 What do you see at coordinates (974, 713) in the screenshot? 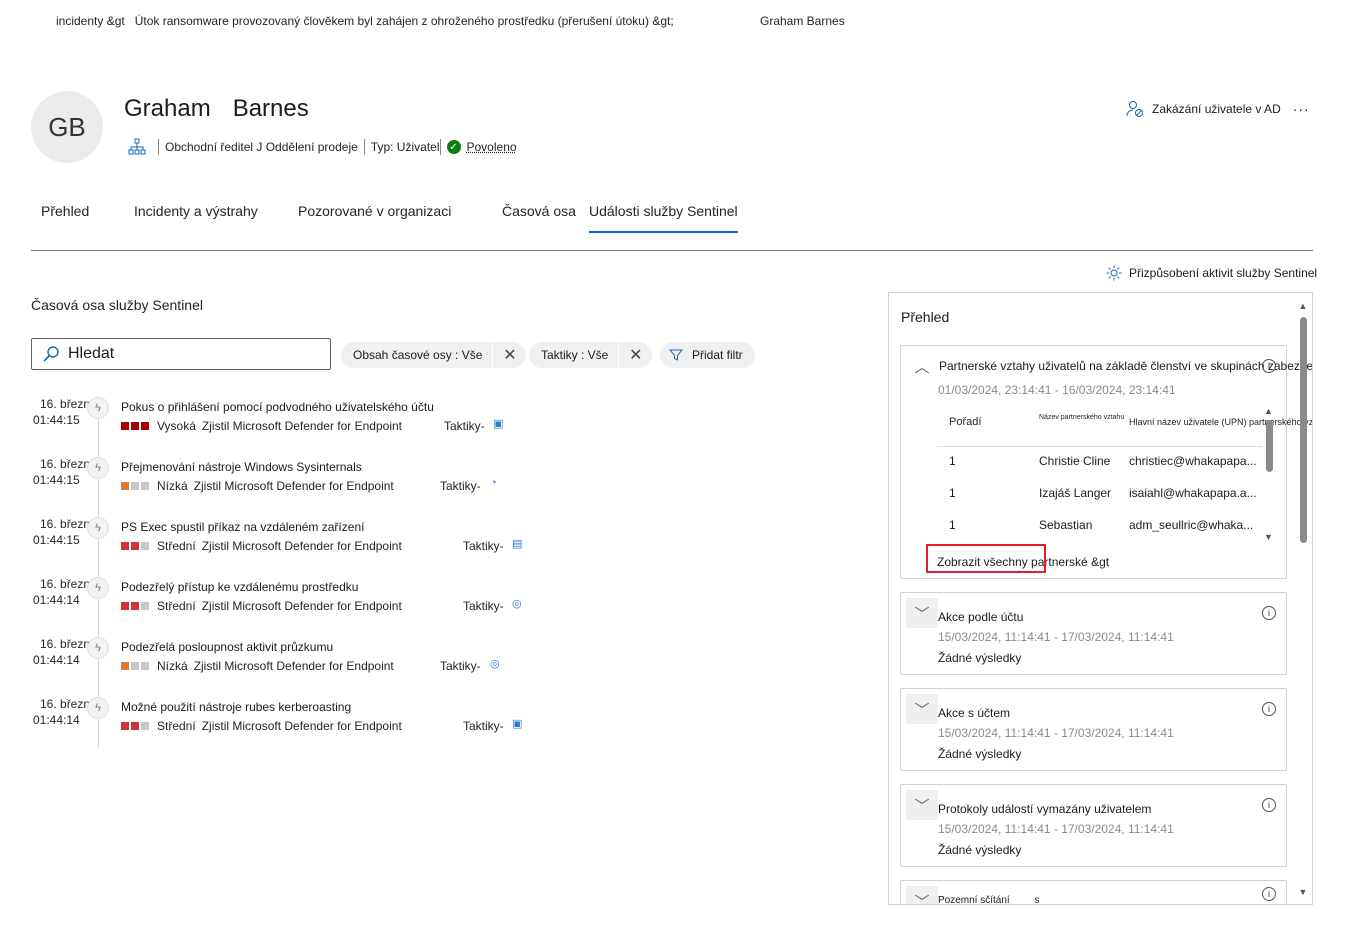
I see `card-title: Akce s účtem` at bounding box center [974, 713].